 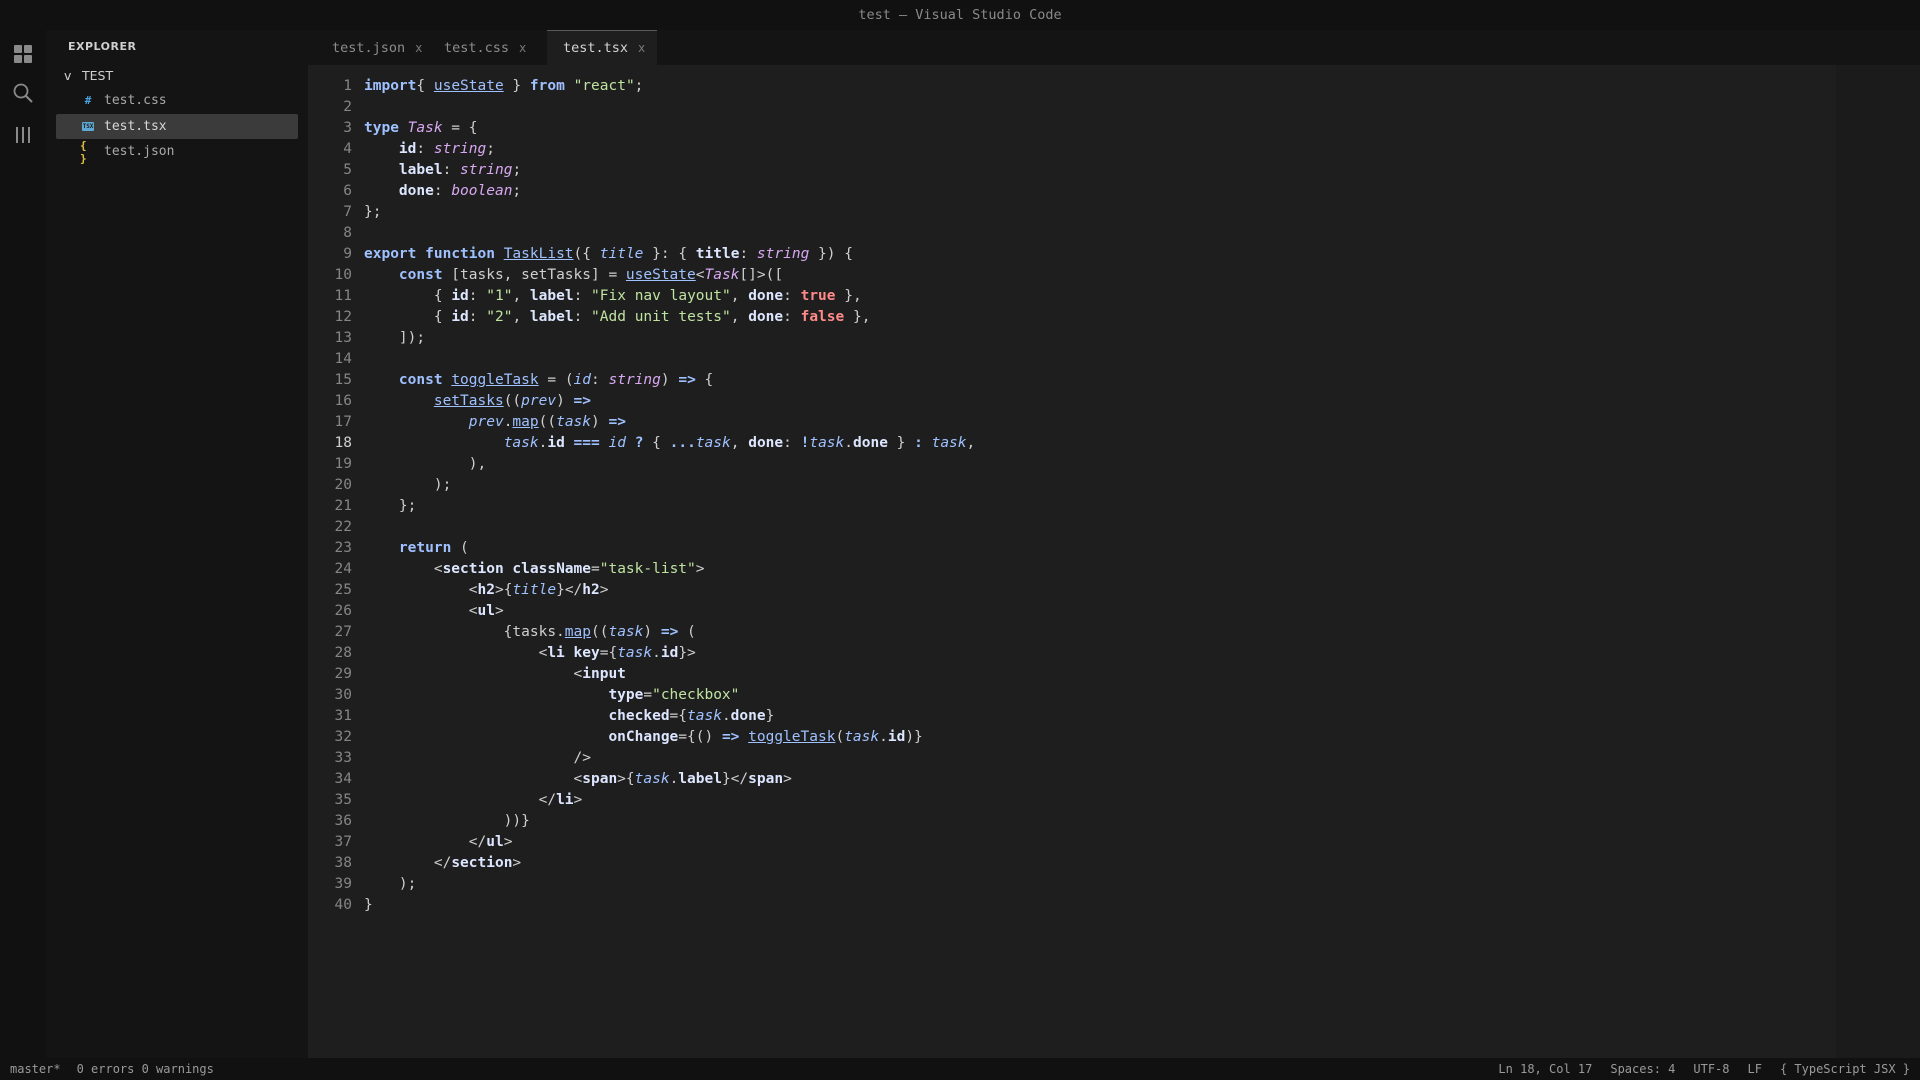 What do you see at coordinates (365, 47) in the screenshot?
I see `tab-test-json: test.json x` at bounding box center [365, 47].